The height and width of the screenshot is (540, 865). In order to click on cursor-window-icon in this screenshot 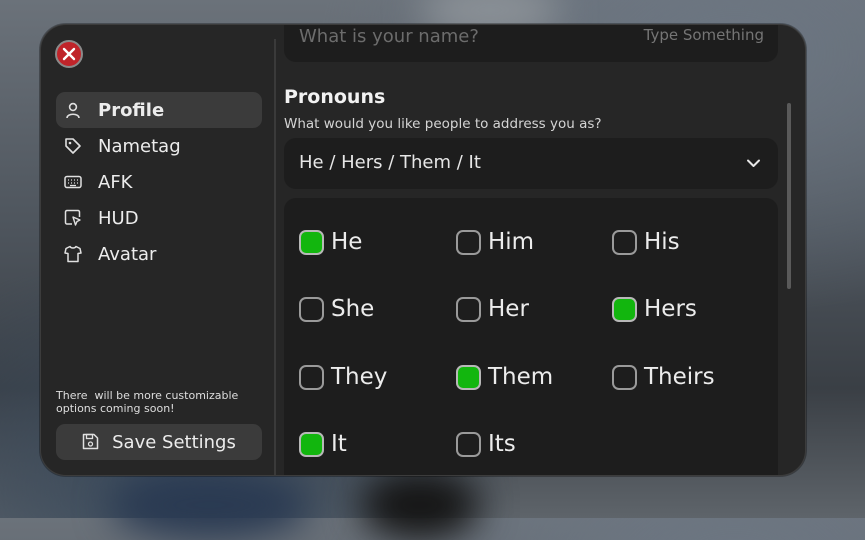, I will do `click(73, 218)`.